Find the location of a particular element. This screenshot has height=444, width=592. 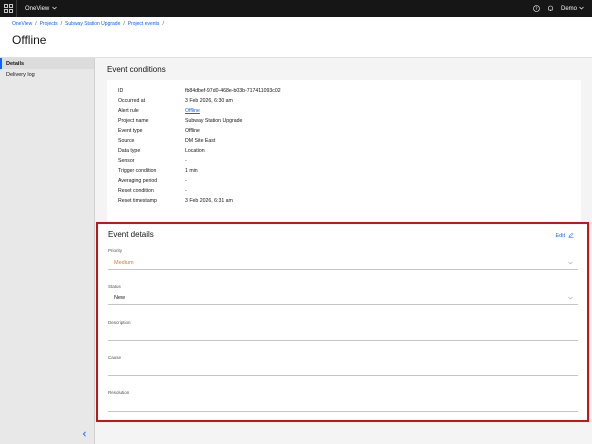

sidebar-item-delivery-log: Delivery log is located at coordinates (47, 74).